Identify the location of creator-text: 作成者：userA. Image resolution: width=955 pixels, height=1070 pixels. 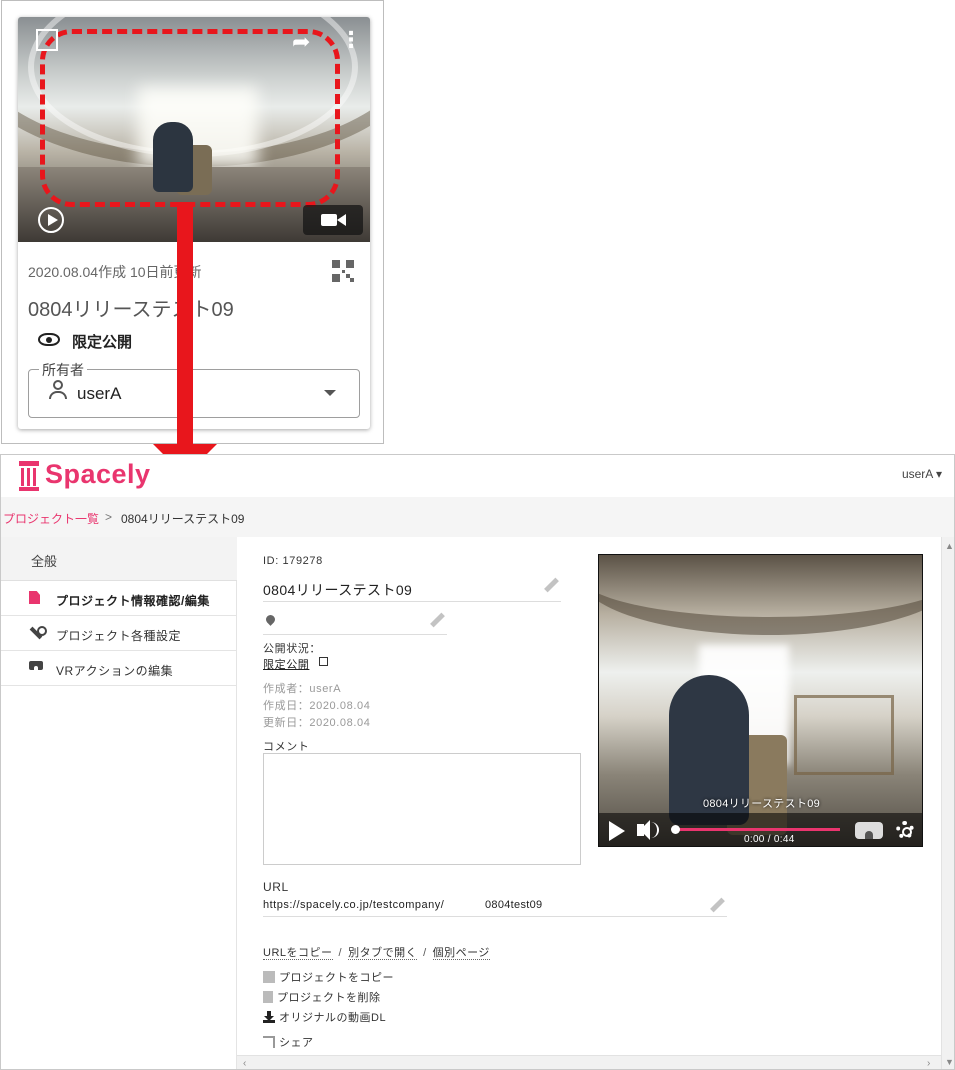
(302, 689).